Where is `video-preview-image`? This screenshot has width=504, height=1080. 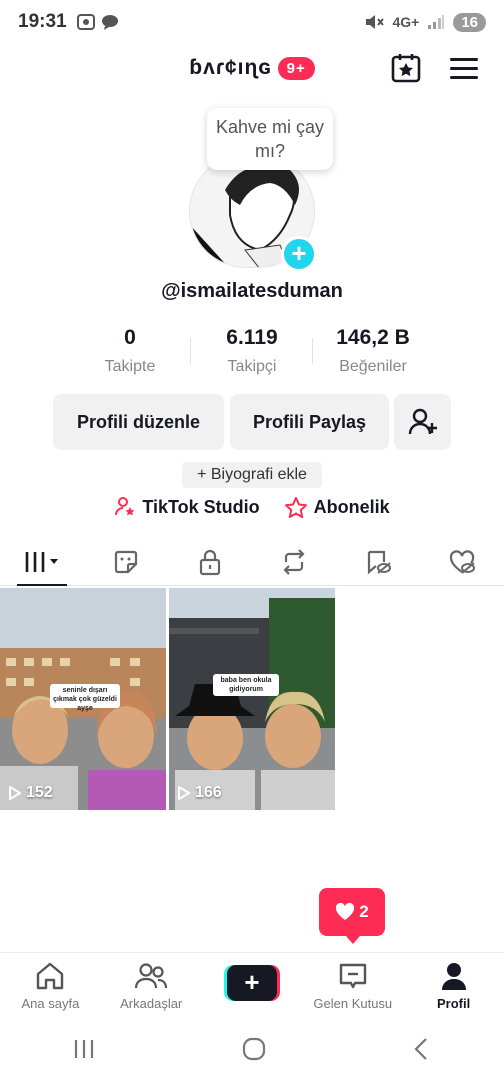
video-preview-image is located at coordinates (252, 699).